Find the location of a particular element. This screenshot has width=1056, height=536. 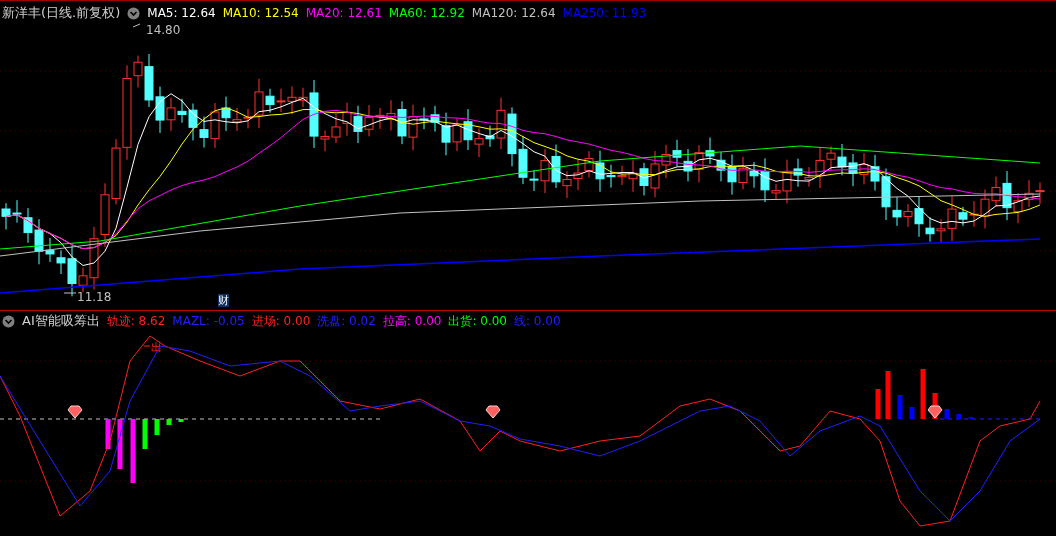

indicator-value: 出货: 0.00 is located at coordinates (477, 321).